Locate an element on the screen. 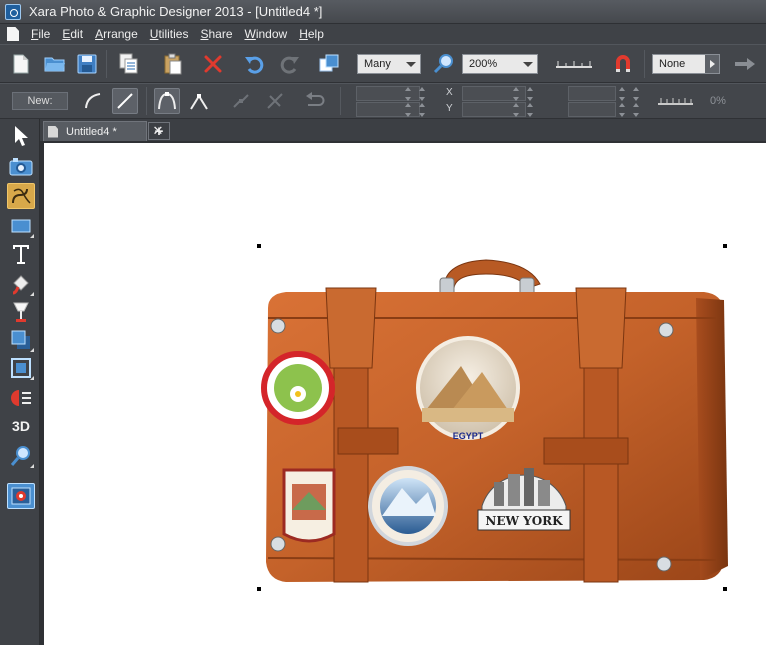  line-width-field is located at coordinates (592, 109).